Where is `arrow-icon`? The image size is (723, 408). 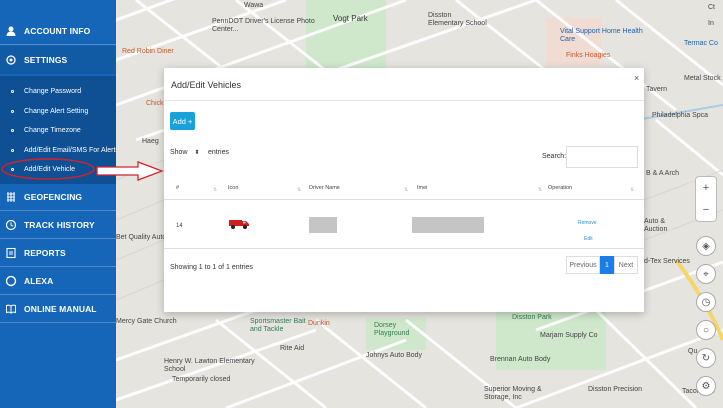 arrow-icon is located at coordinates (130, 171).